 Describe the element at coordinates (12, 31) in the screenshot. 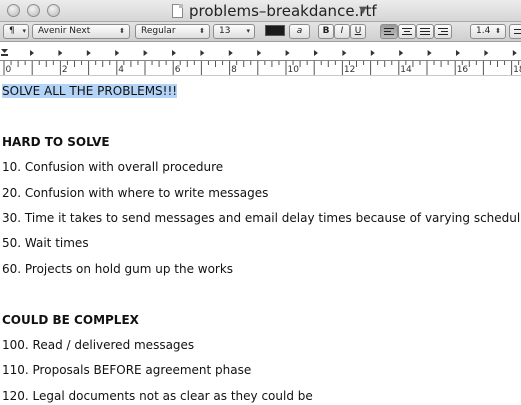

I see `paragraph-style-label: ¶` at that location.